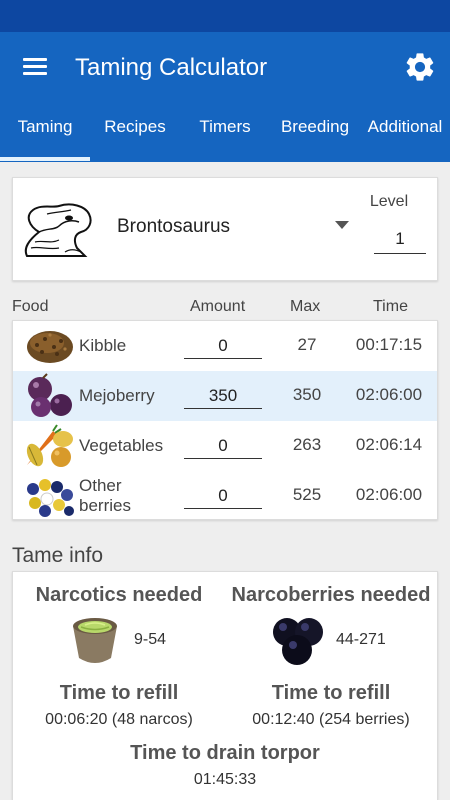 Image resolution: width=450 pixels, height=800 pixels. What do you see at coordinates (389, 344) in the screenshot?
I see `time-value-kibble: 00:17:15` at bounding box center [389, 344].